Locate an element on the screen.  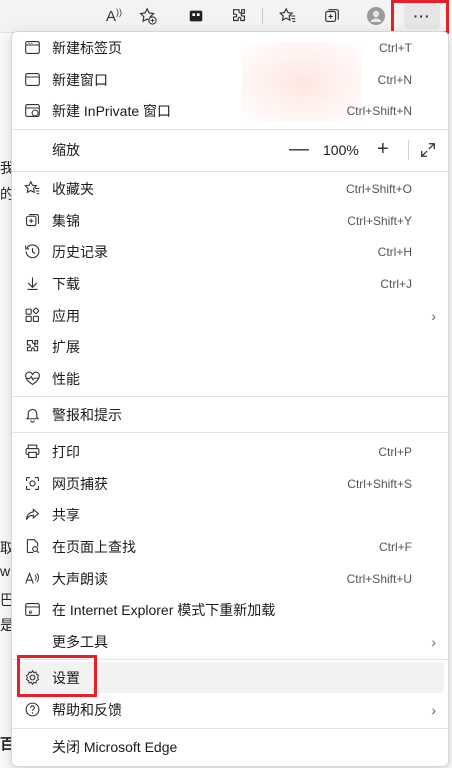
menu-item-label: 扩展 is located at coordinates (66, 346).